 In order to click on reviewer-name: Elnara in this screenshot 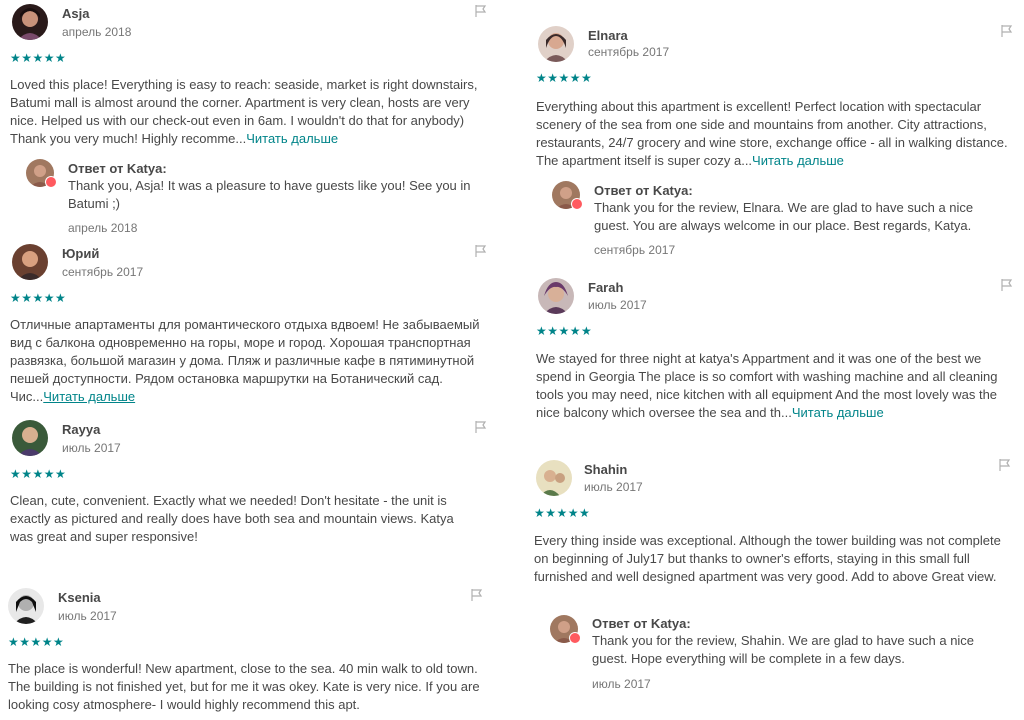, I will do `click(608, 35)`.